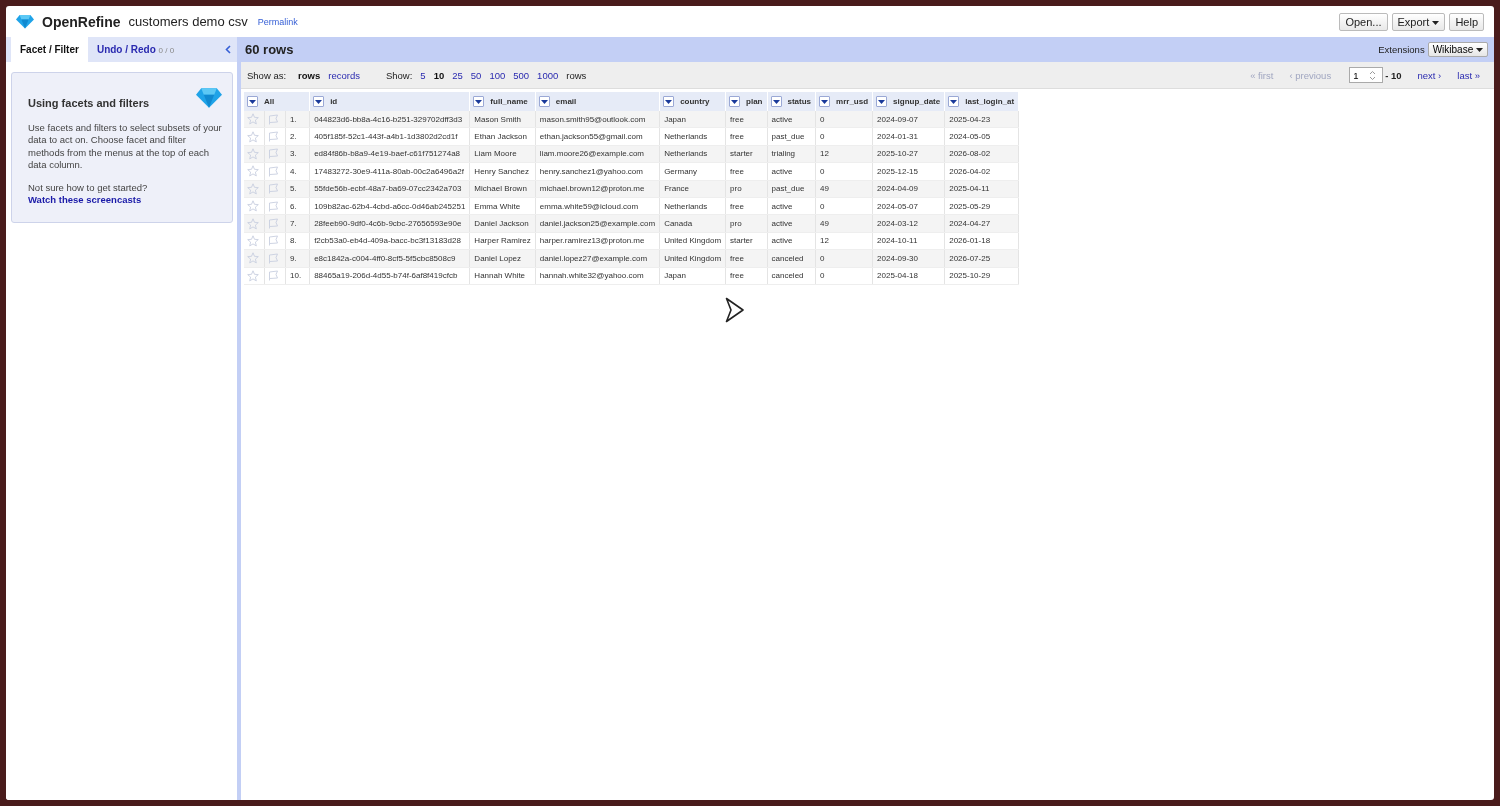 The image size is (1500, 806). Describe the element at coordinates (135, 49) in the screenshot. I see `panel-tab: Undo / Redo 0 / 0` at that location.